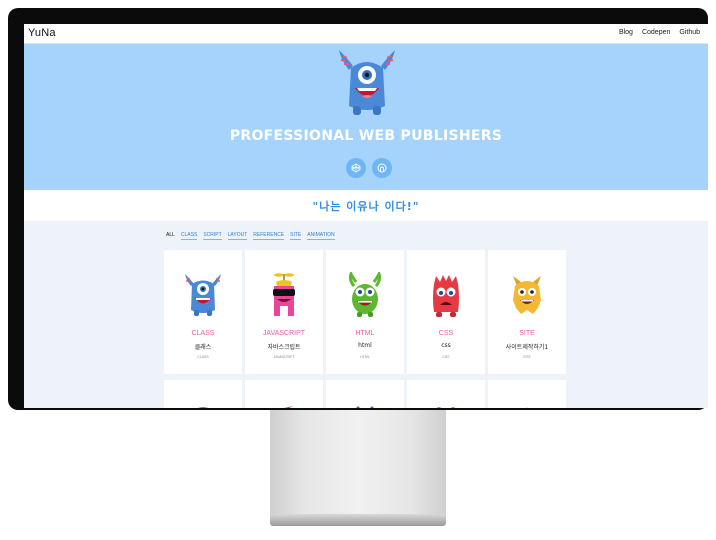 This screenshot has height=540, width=716. Describe the element at coordinates (42, 33) in the screenshot. I see `site-logo: YuNa` at that location.